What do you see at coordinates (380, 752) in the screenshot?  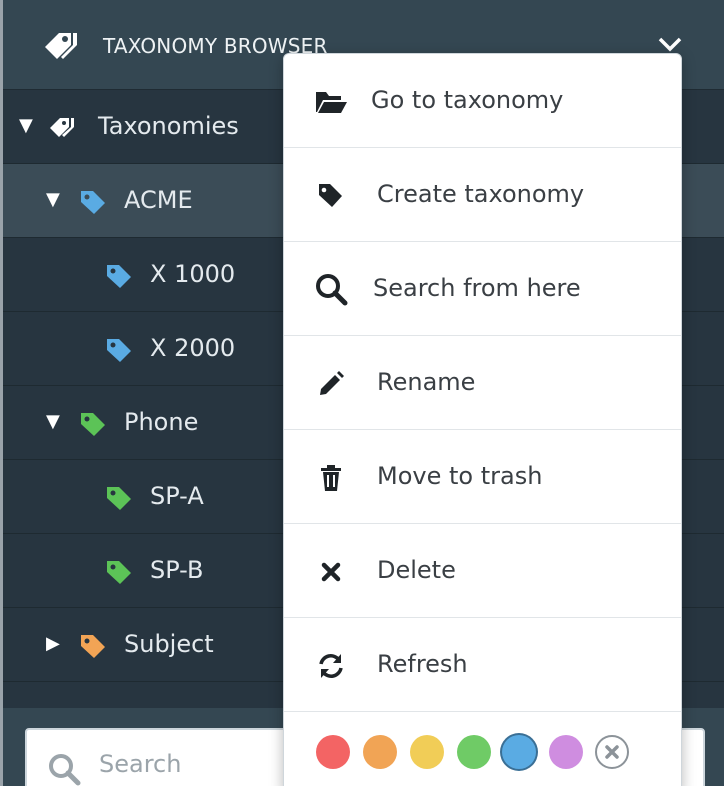 I see `color-swatch-orange` at bounding box center [380, 752].